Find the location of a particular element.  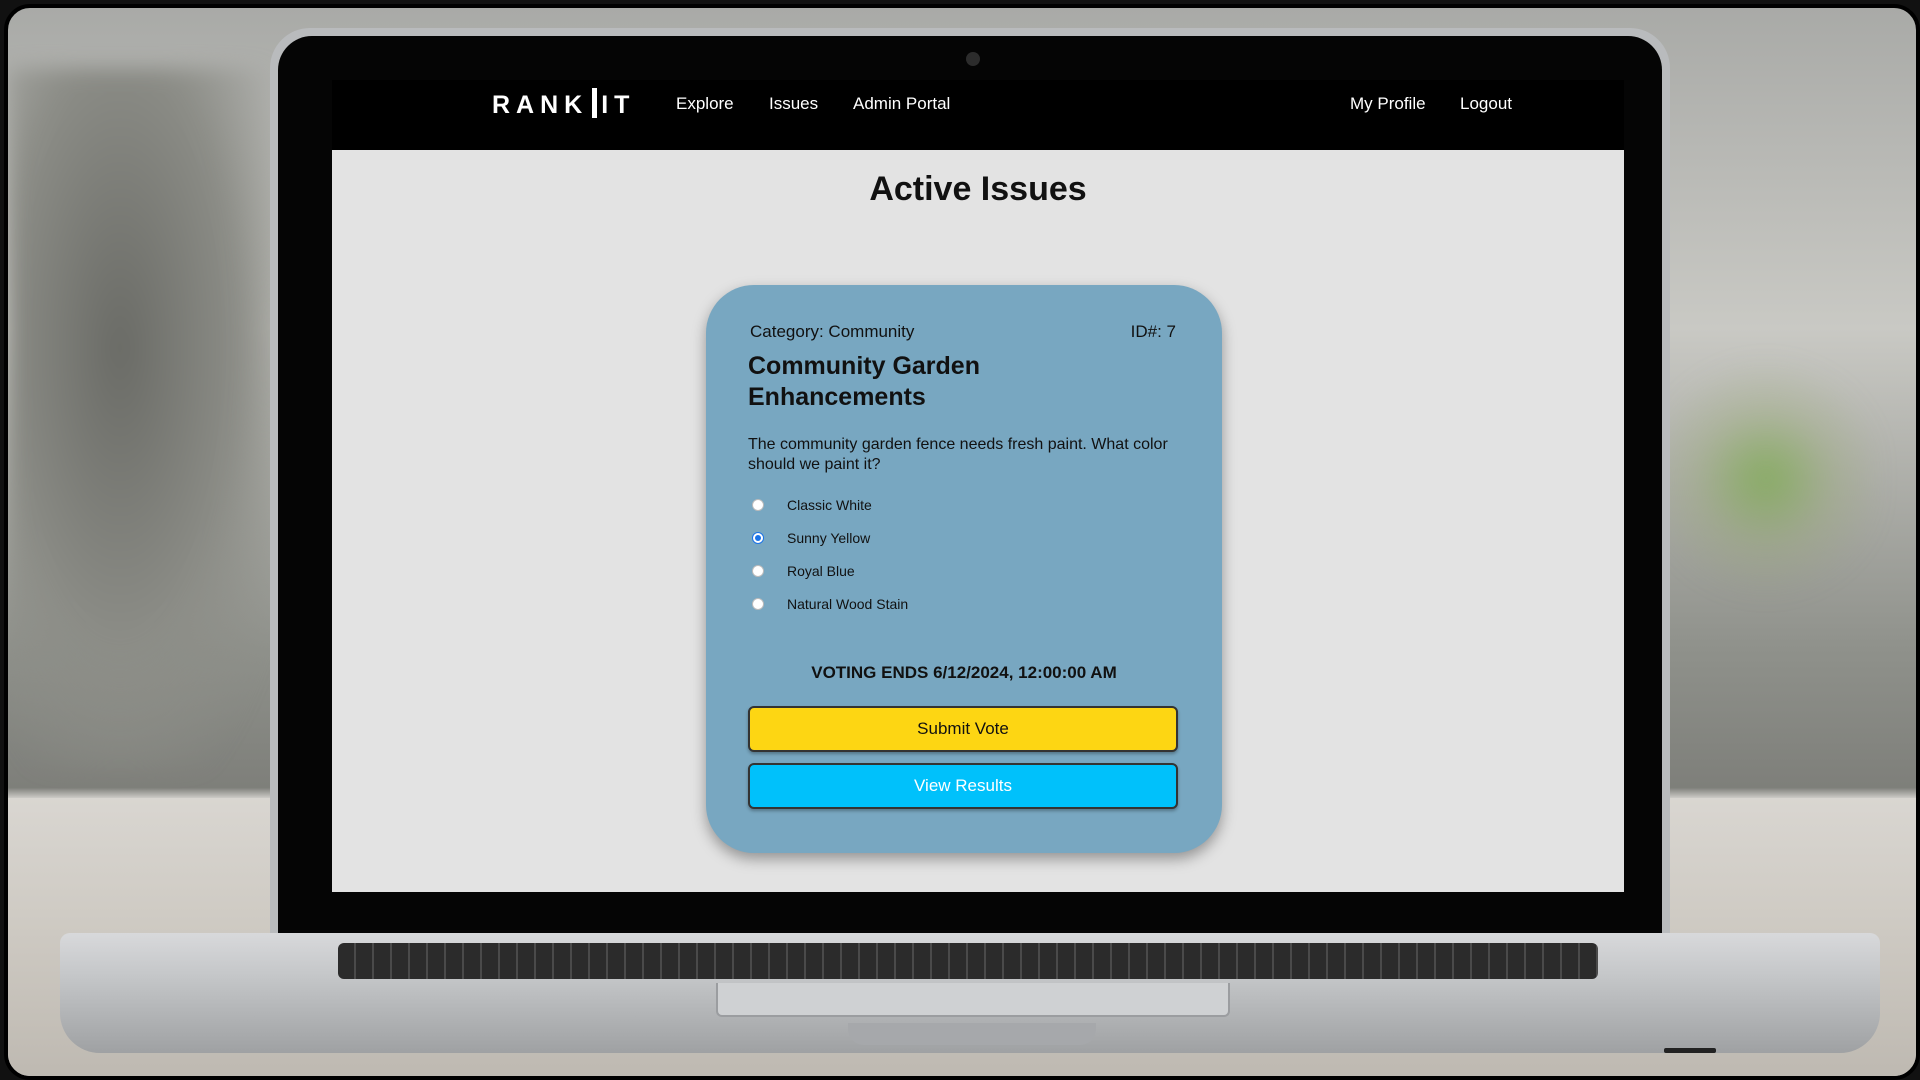

rankit-logo: RANK IT is located at coordinates (563, 104).